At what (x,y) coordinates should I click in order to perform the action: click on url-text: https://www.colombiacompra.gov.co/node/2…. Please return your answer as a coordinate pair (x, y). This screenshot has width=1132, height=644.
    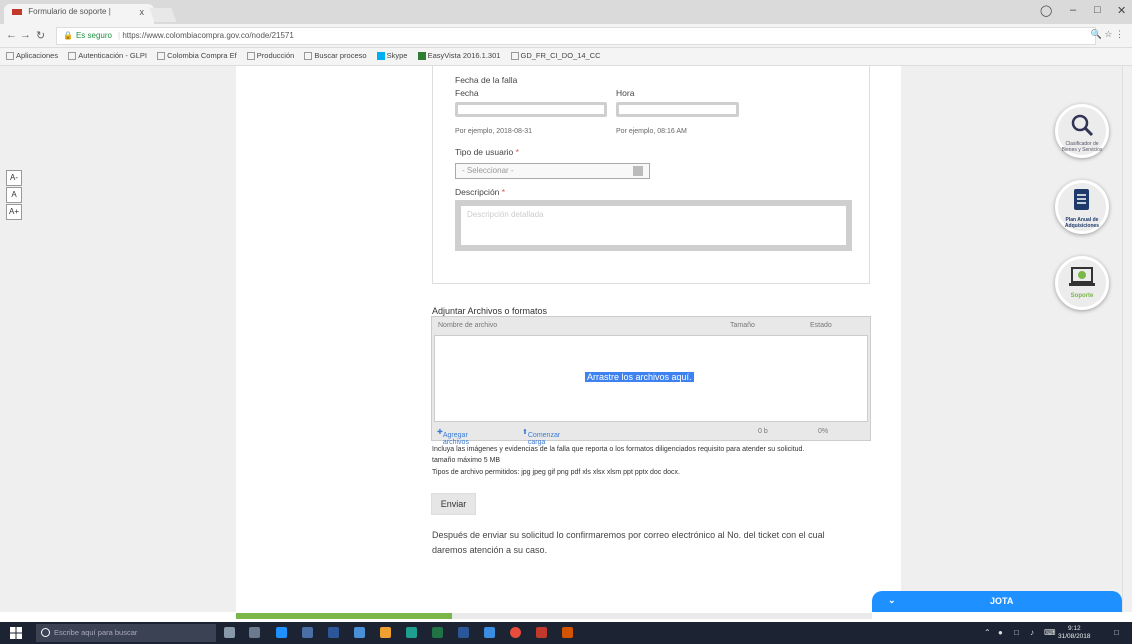
    Looking at the image, I should click on (208, 35).